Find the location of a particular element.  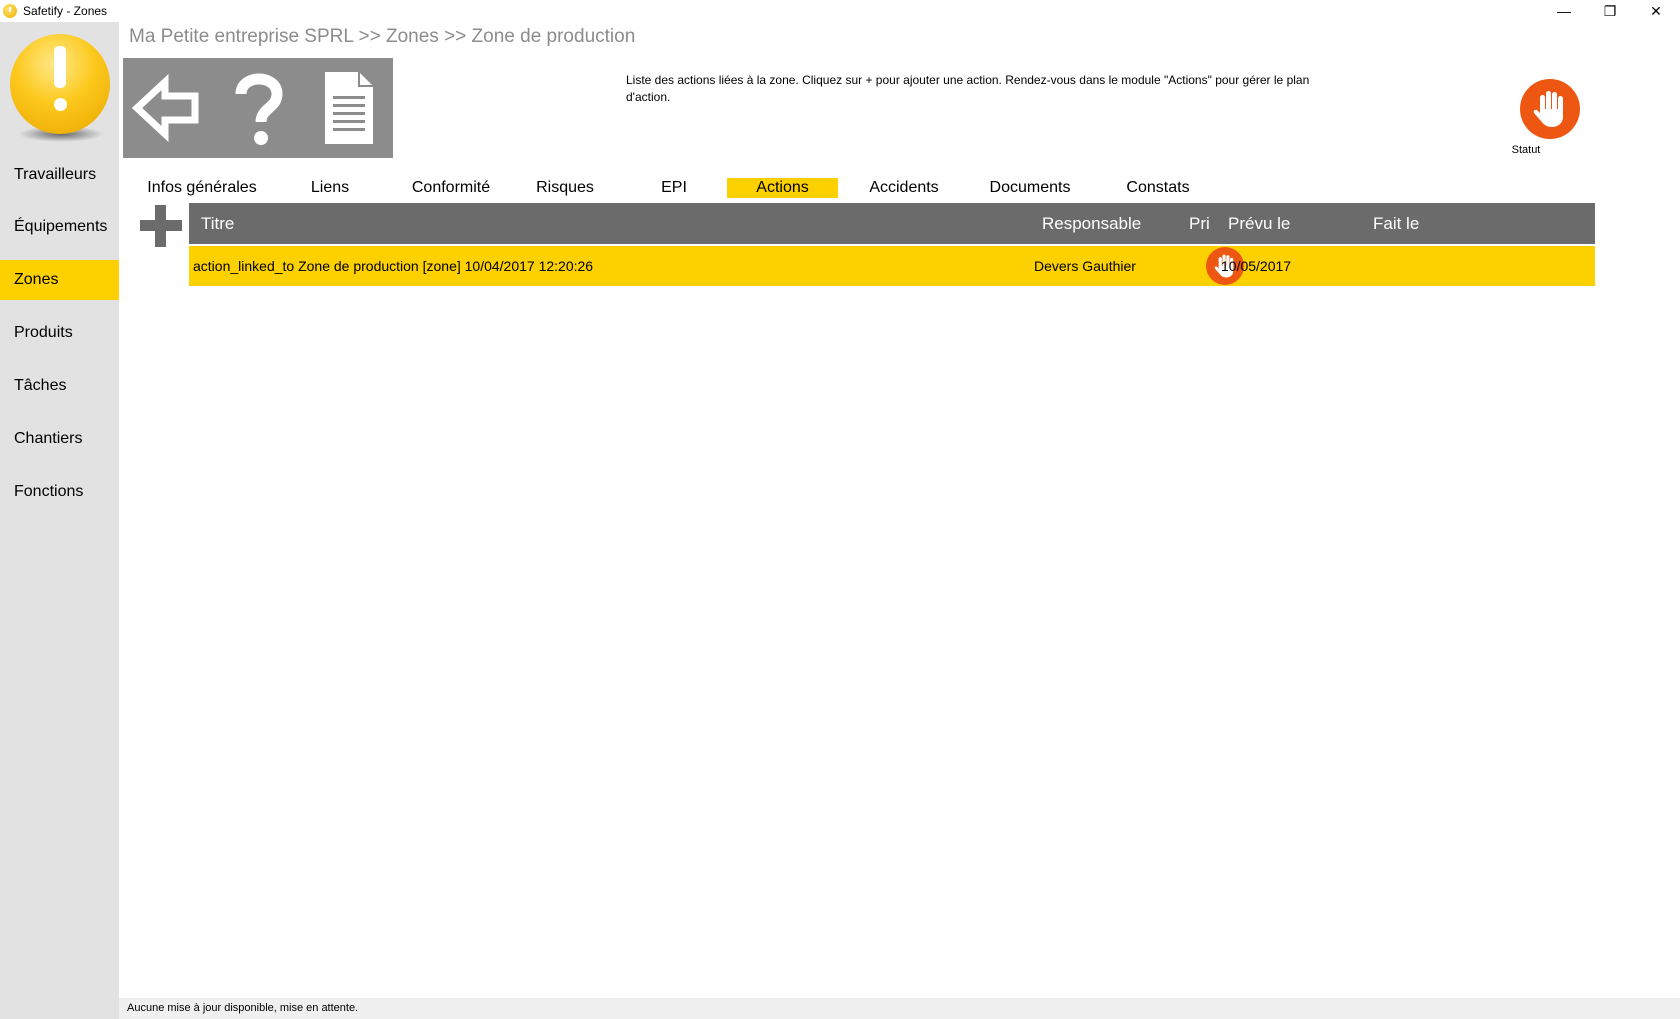

stop-hand-icon is located at coordinates (1548, 109).